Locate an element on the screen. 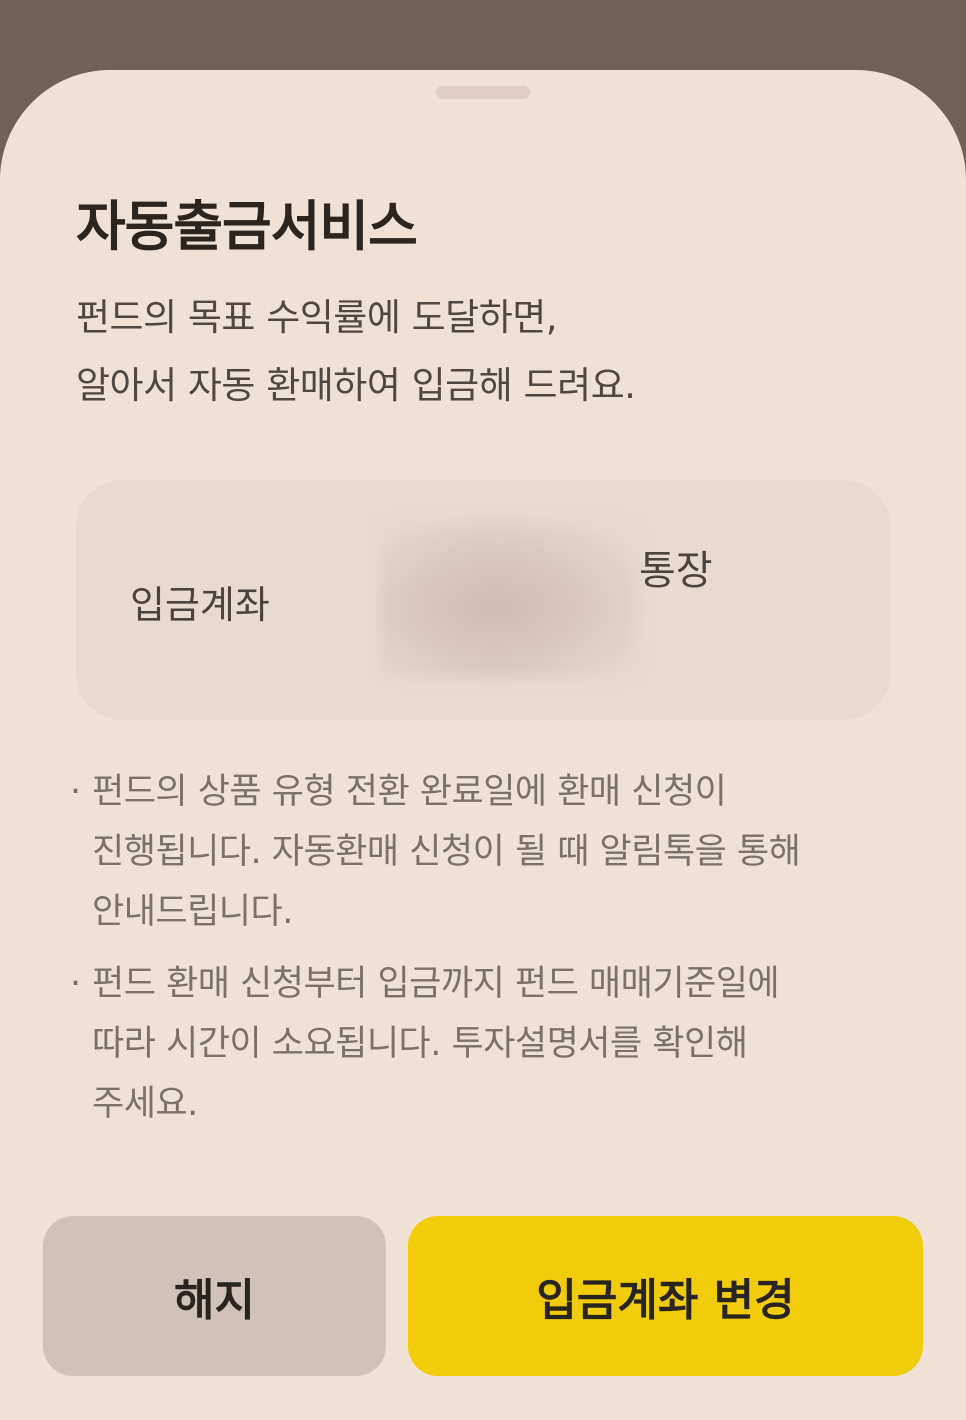  account-type-suffix: 통장 is located at coordinates (676, 571).